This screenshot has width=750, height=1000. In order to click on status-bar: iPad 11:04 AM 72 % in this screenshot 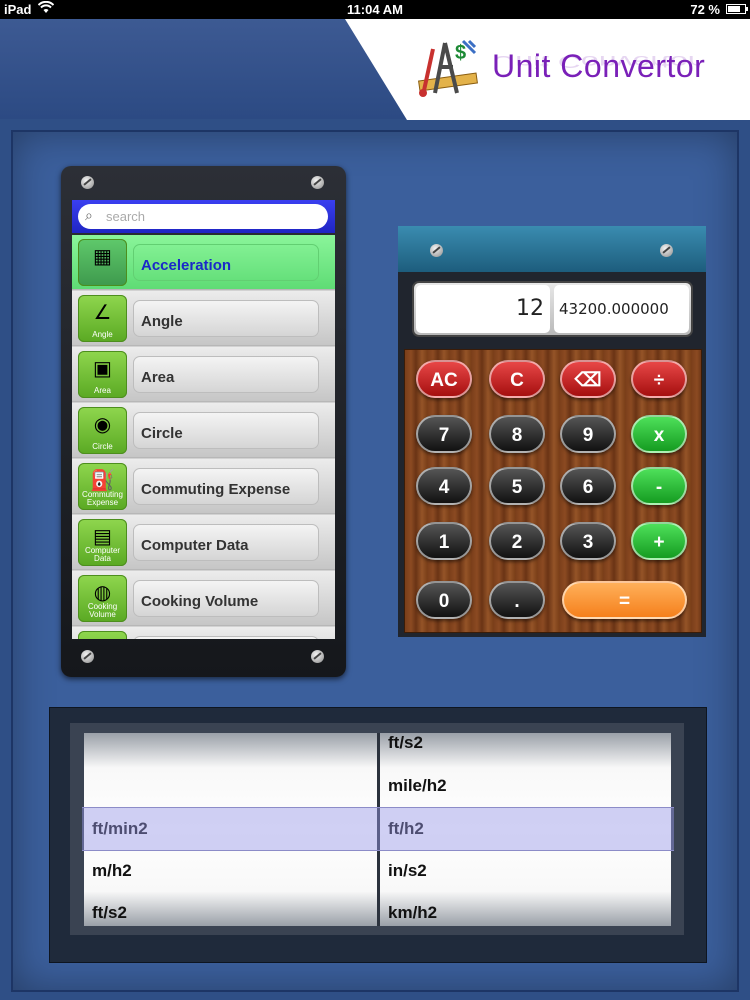, I will do `click(375, 9)`.